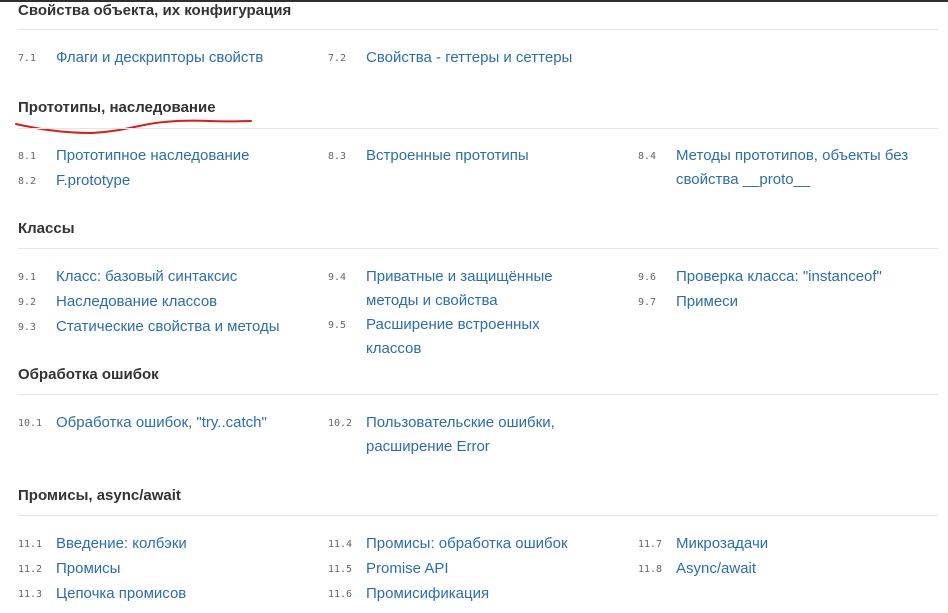 This screenshot has width=948, height=613. Describe the element at coordinates (407, 569) in the screenshot. I see `chapter-link: Promise API` at that location.